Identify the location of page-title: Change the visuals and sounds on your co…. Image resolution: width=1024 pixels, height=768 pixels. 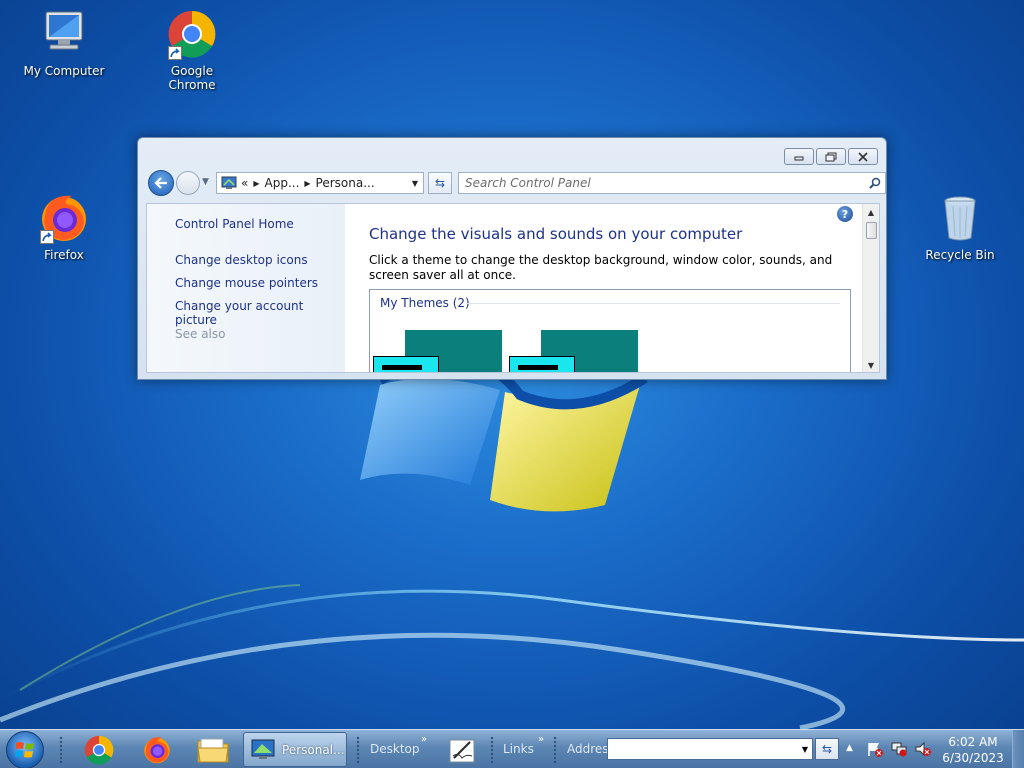
(556, 234).